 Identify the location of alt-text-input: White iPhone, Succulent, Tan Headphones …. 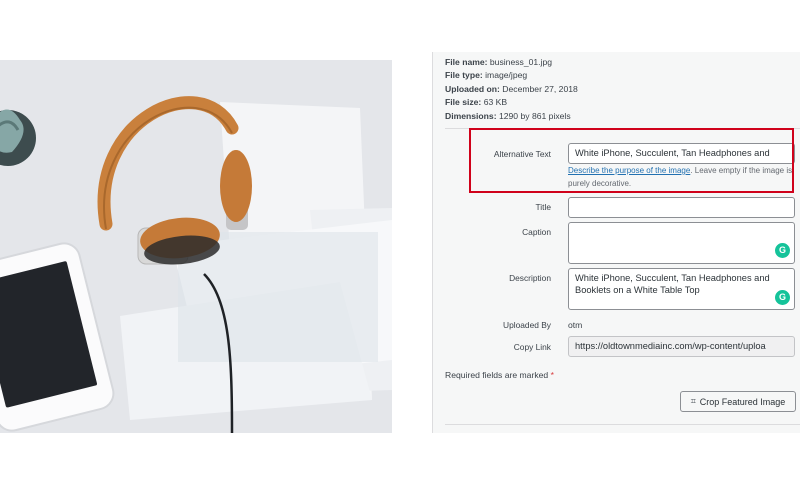
(681, 153).